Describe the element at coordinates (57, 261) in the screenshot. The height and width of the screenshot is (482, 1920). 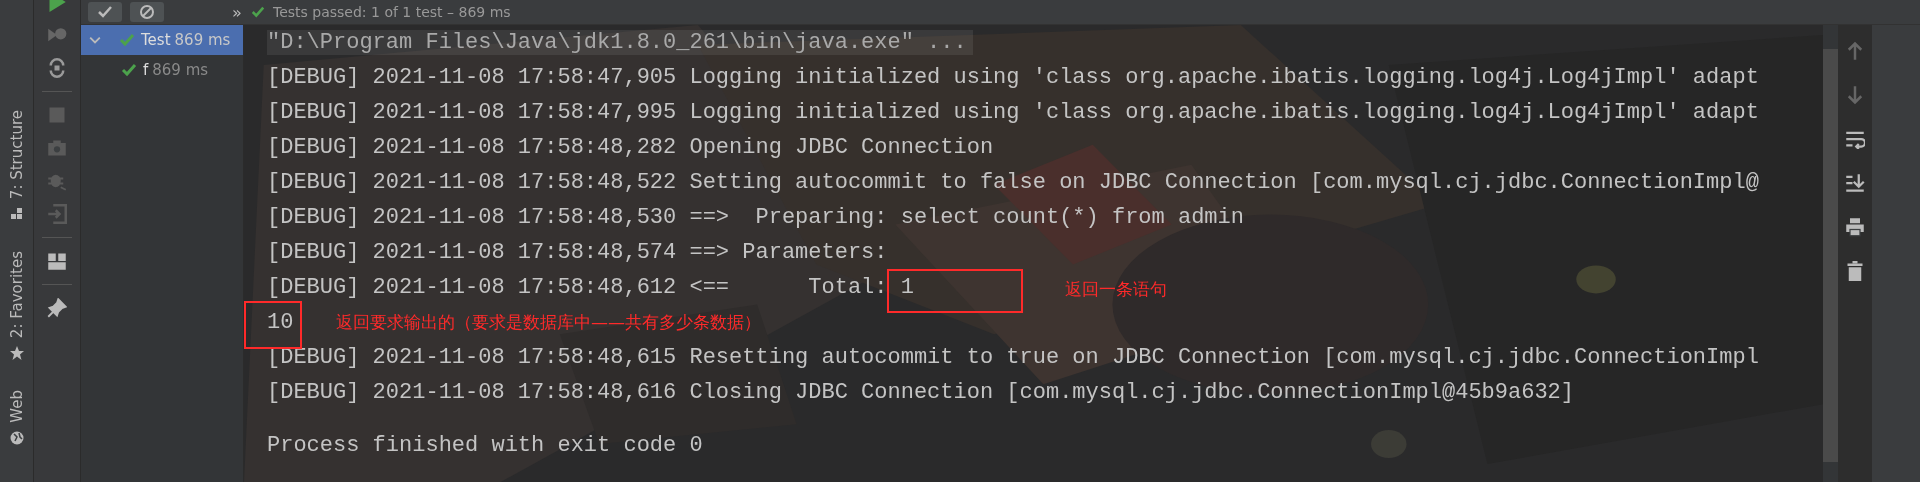
I see `layout-icon` at that location.